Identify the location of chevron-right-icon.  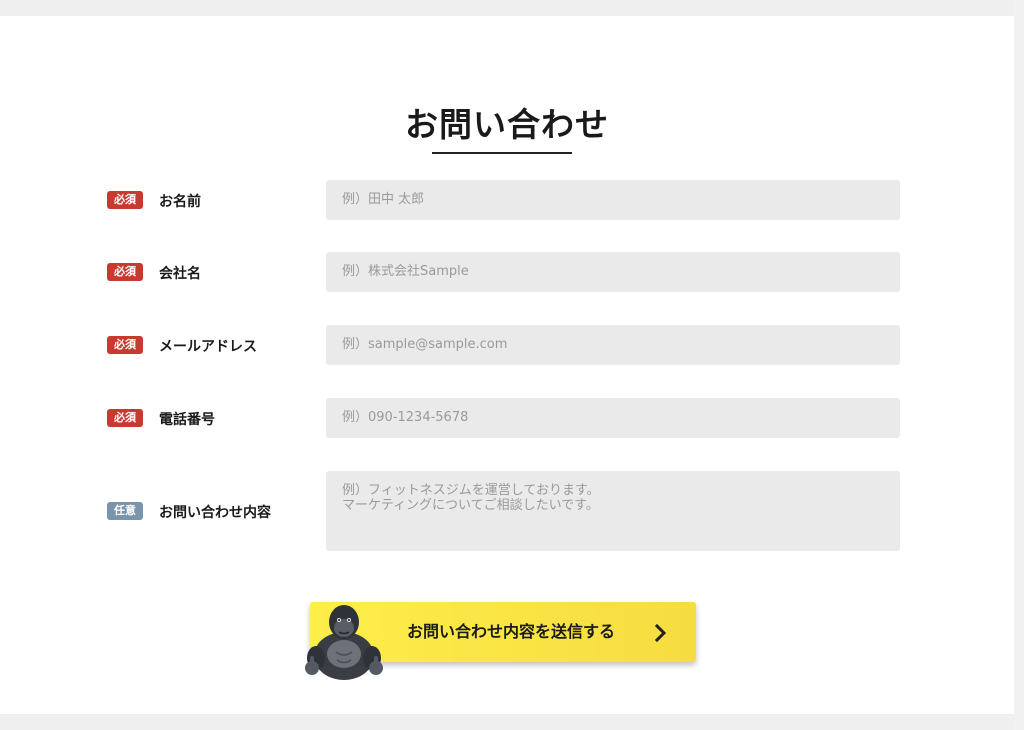
(660, 633).